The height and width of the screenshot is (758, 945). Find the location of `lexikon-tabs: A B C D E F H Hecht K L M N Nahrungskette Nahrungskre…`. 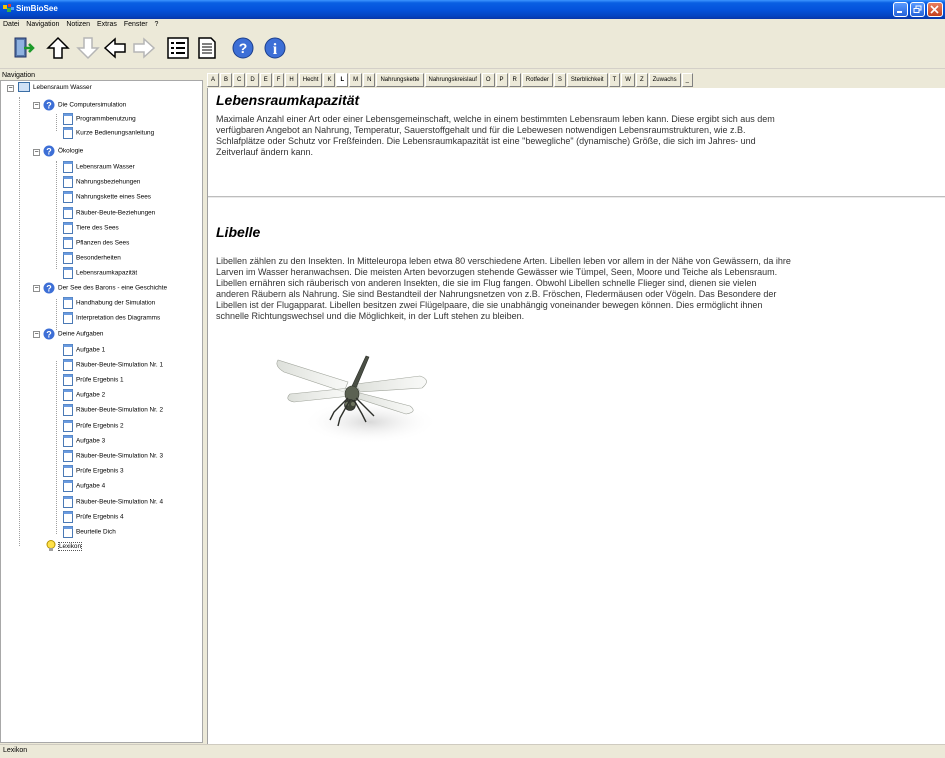

lexikon-tabs: A B C D E F H Hecht K L M N Nahrungskette Nahrungskre… is located at coordinates (576, 80).